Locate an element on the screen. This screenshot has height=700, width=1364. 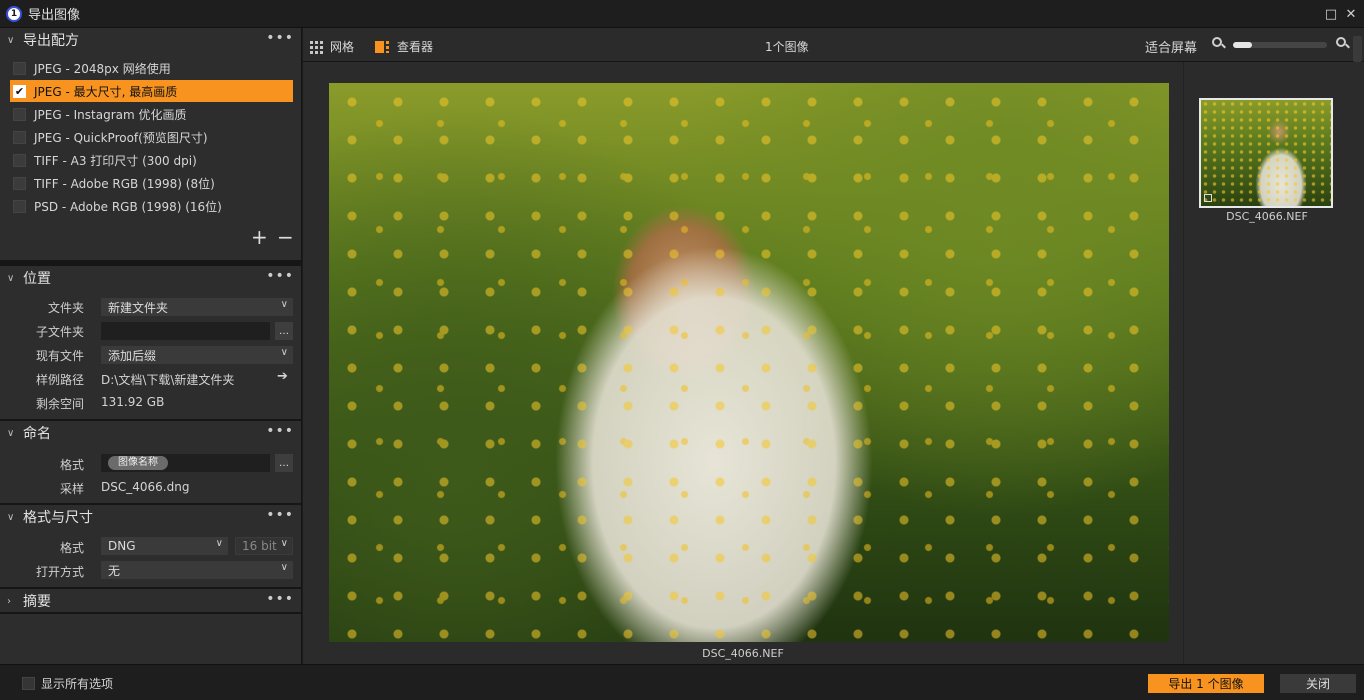
window-title: 导出图像 is located at coordinates (54, 15).